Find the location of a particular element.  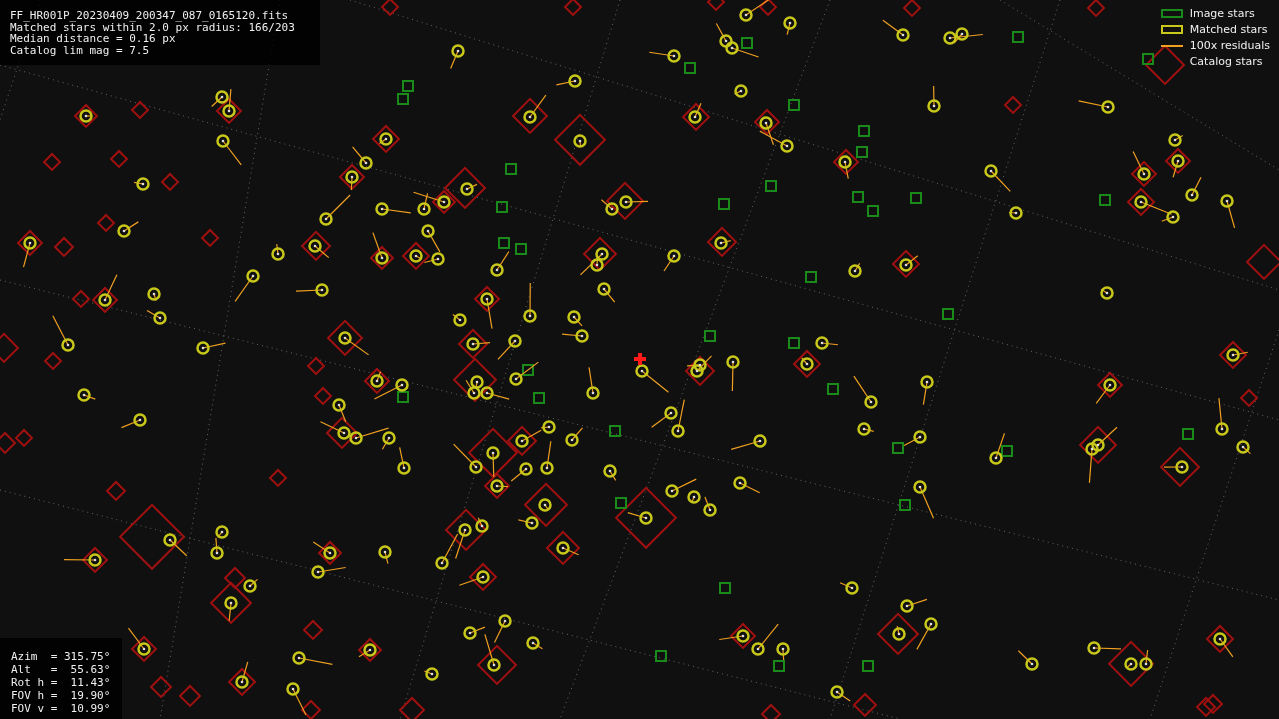

legend-label: Matched stars is located at coordinates (1228, 29).